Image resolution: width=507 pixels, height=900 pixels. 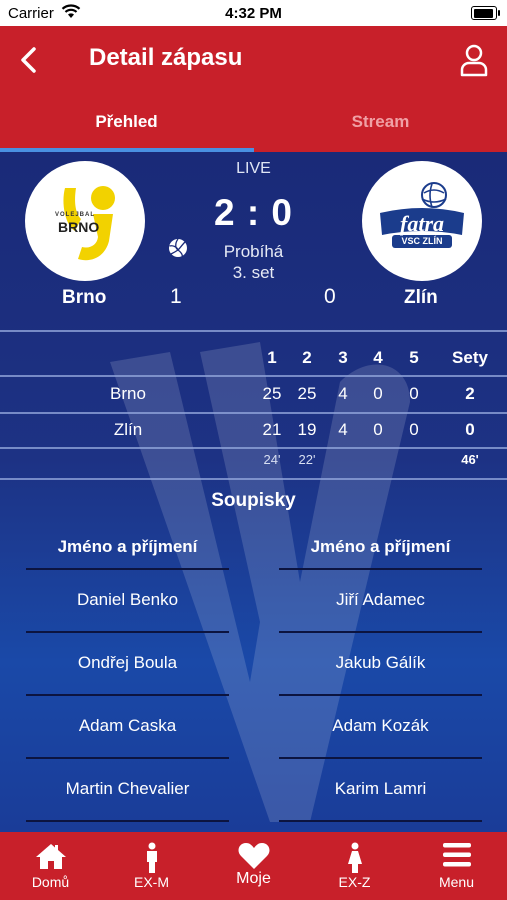 I want to click on table-cell-total: 2, so click(x=470, y=393).